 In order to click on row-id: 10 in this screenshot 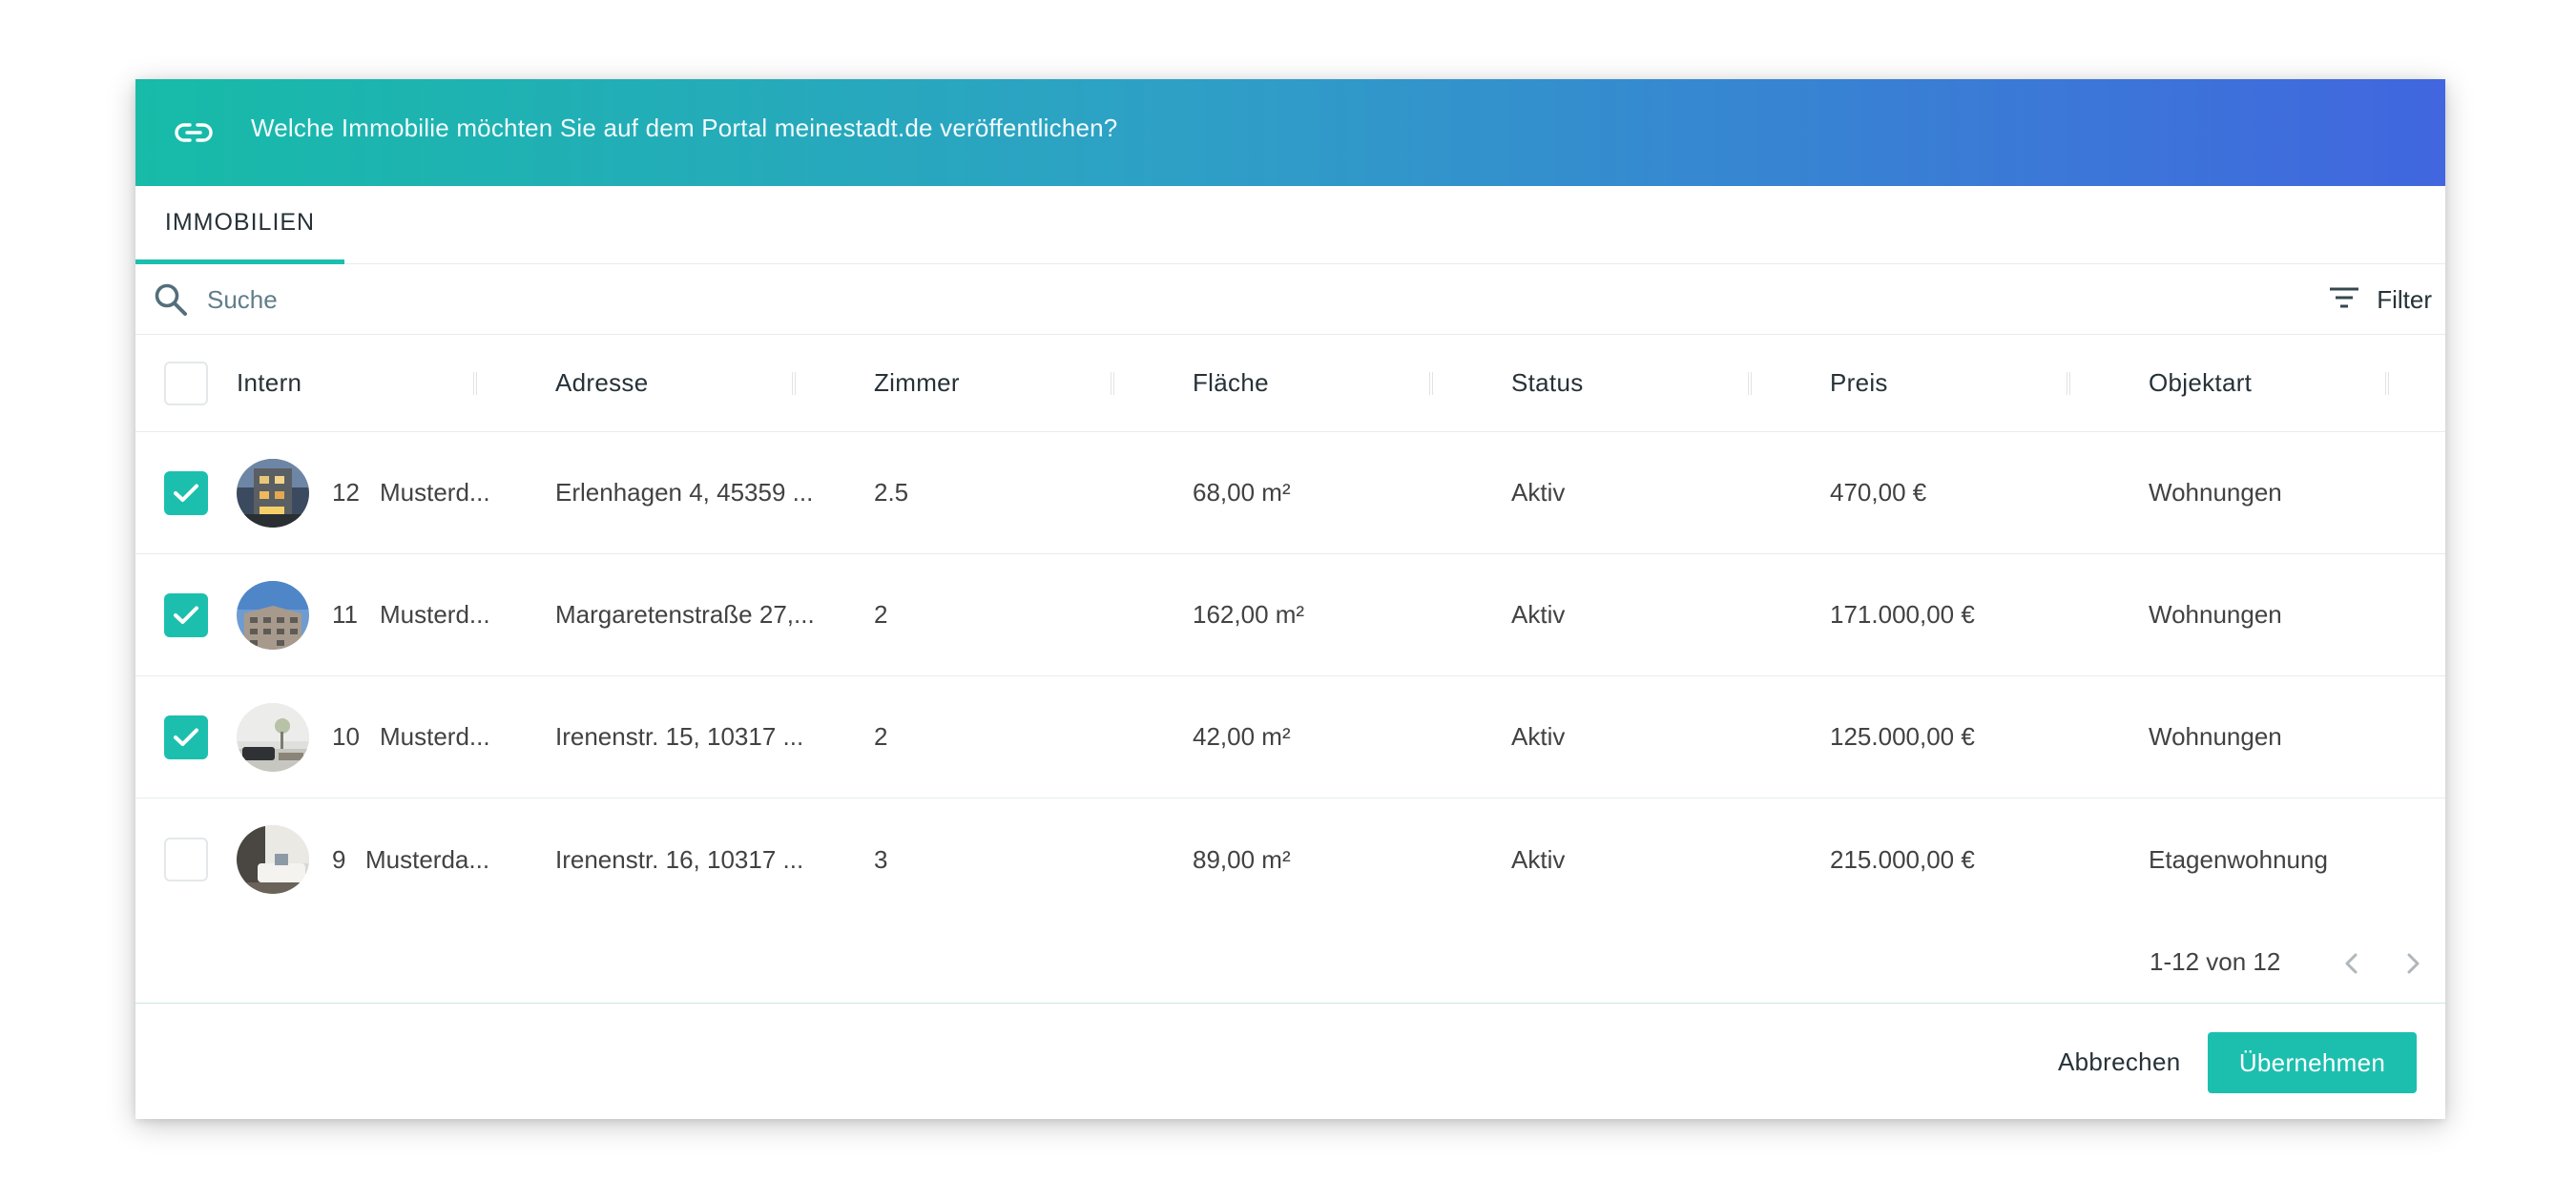, I will do `click(346, 736)`.